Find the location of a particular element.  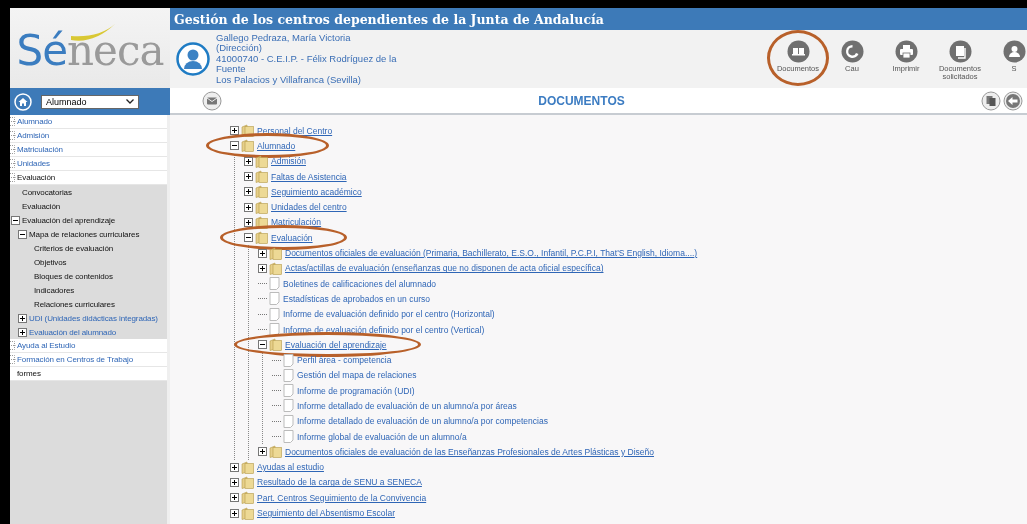

sidebar-item: UDI (Unidades didácticas integradas) is located at coordinates (93, 318).